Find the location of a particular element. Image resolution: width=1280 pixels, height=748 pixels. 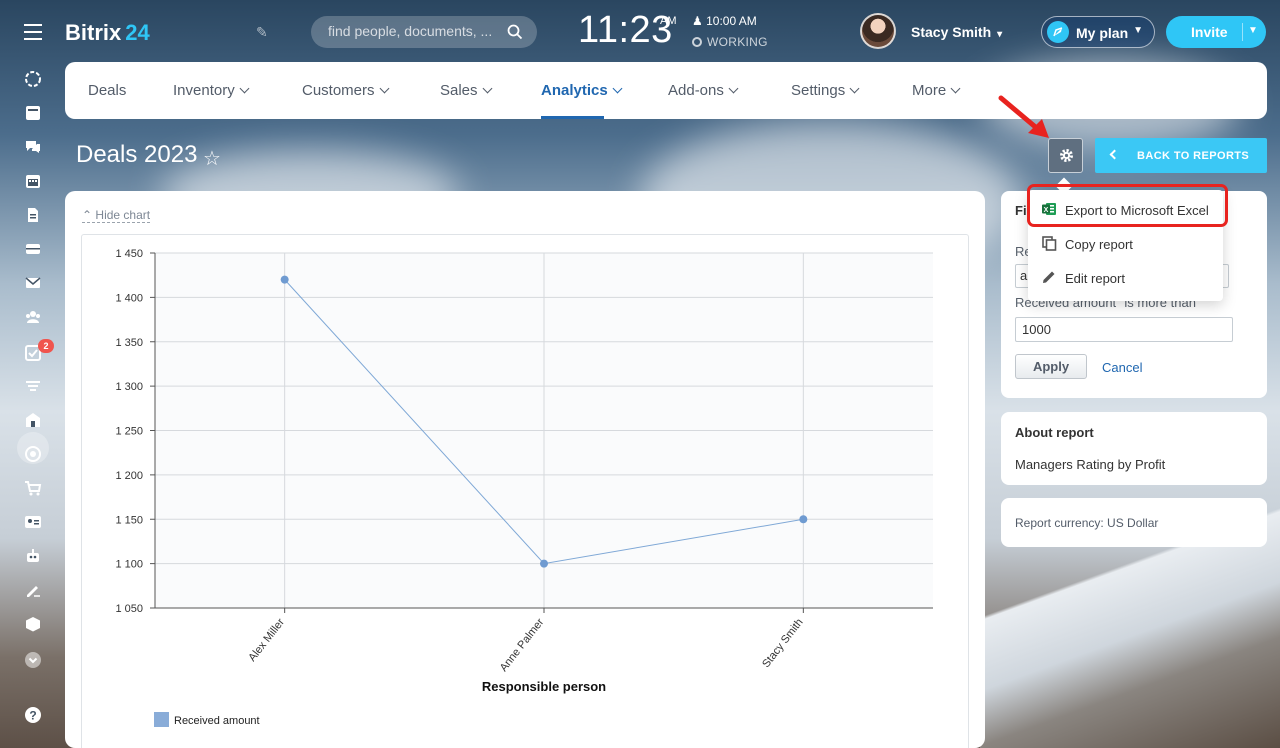

settings-gear-button is located at coordinates (1065, 155).